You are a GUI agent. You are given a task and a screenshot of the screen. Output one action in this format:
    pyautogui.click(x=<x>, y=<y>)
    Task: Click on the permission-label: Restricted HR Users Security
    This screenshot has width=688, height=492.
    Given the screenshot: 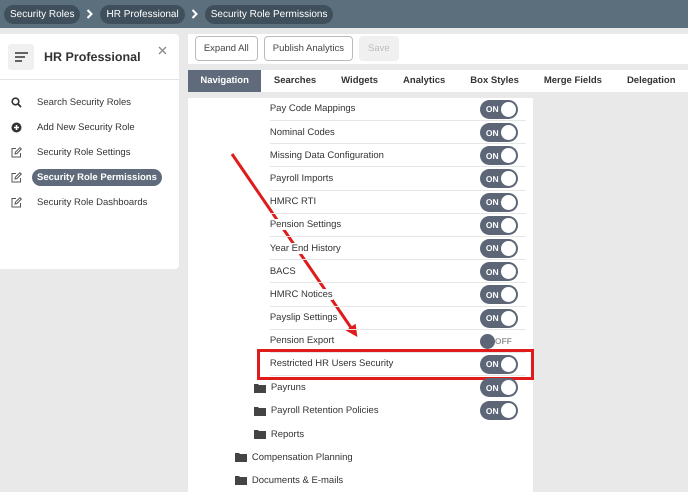 What is the action you would take?
    pyautogui.click(x=332, y=364)
    